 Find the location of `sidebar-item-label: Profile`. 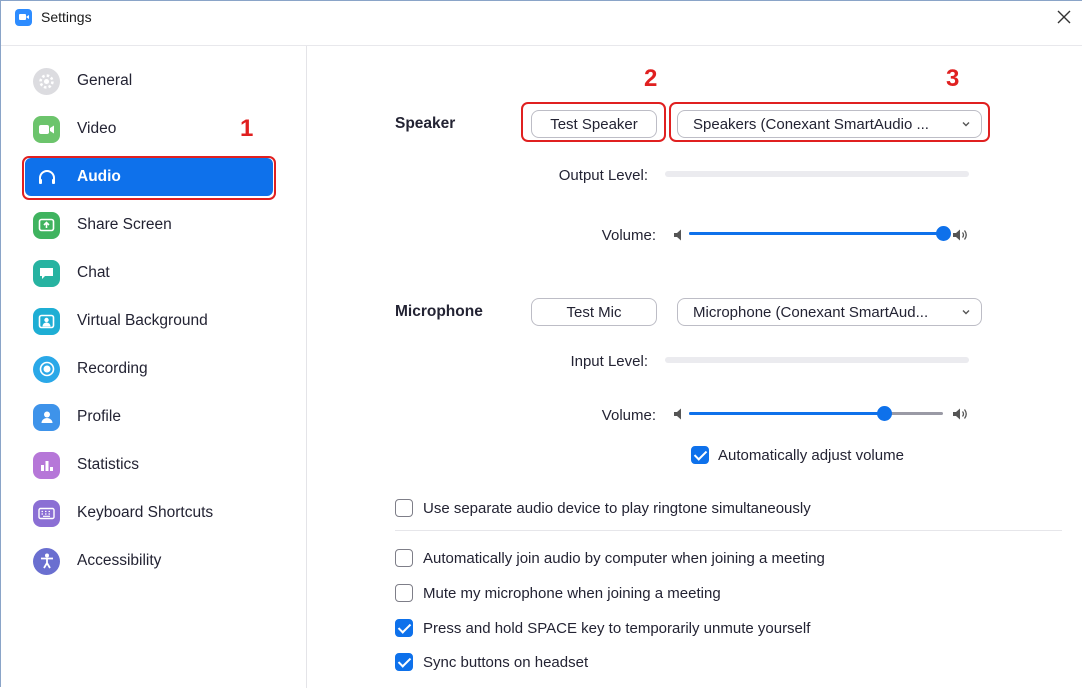

sidebar-item-label: Profile is located at coordinates (99, 416).